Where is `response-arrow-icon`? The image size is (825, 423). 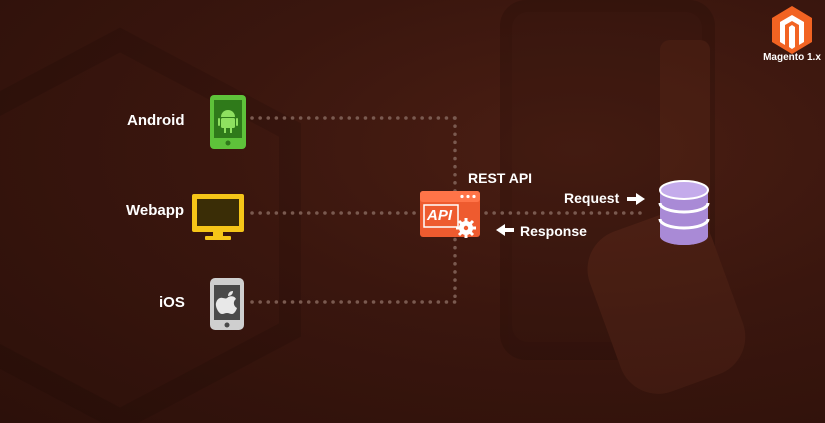 response-arrow-icon is located at coordinates (505, 230).